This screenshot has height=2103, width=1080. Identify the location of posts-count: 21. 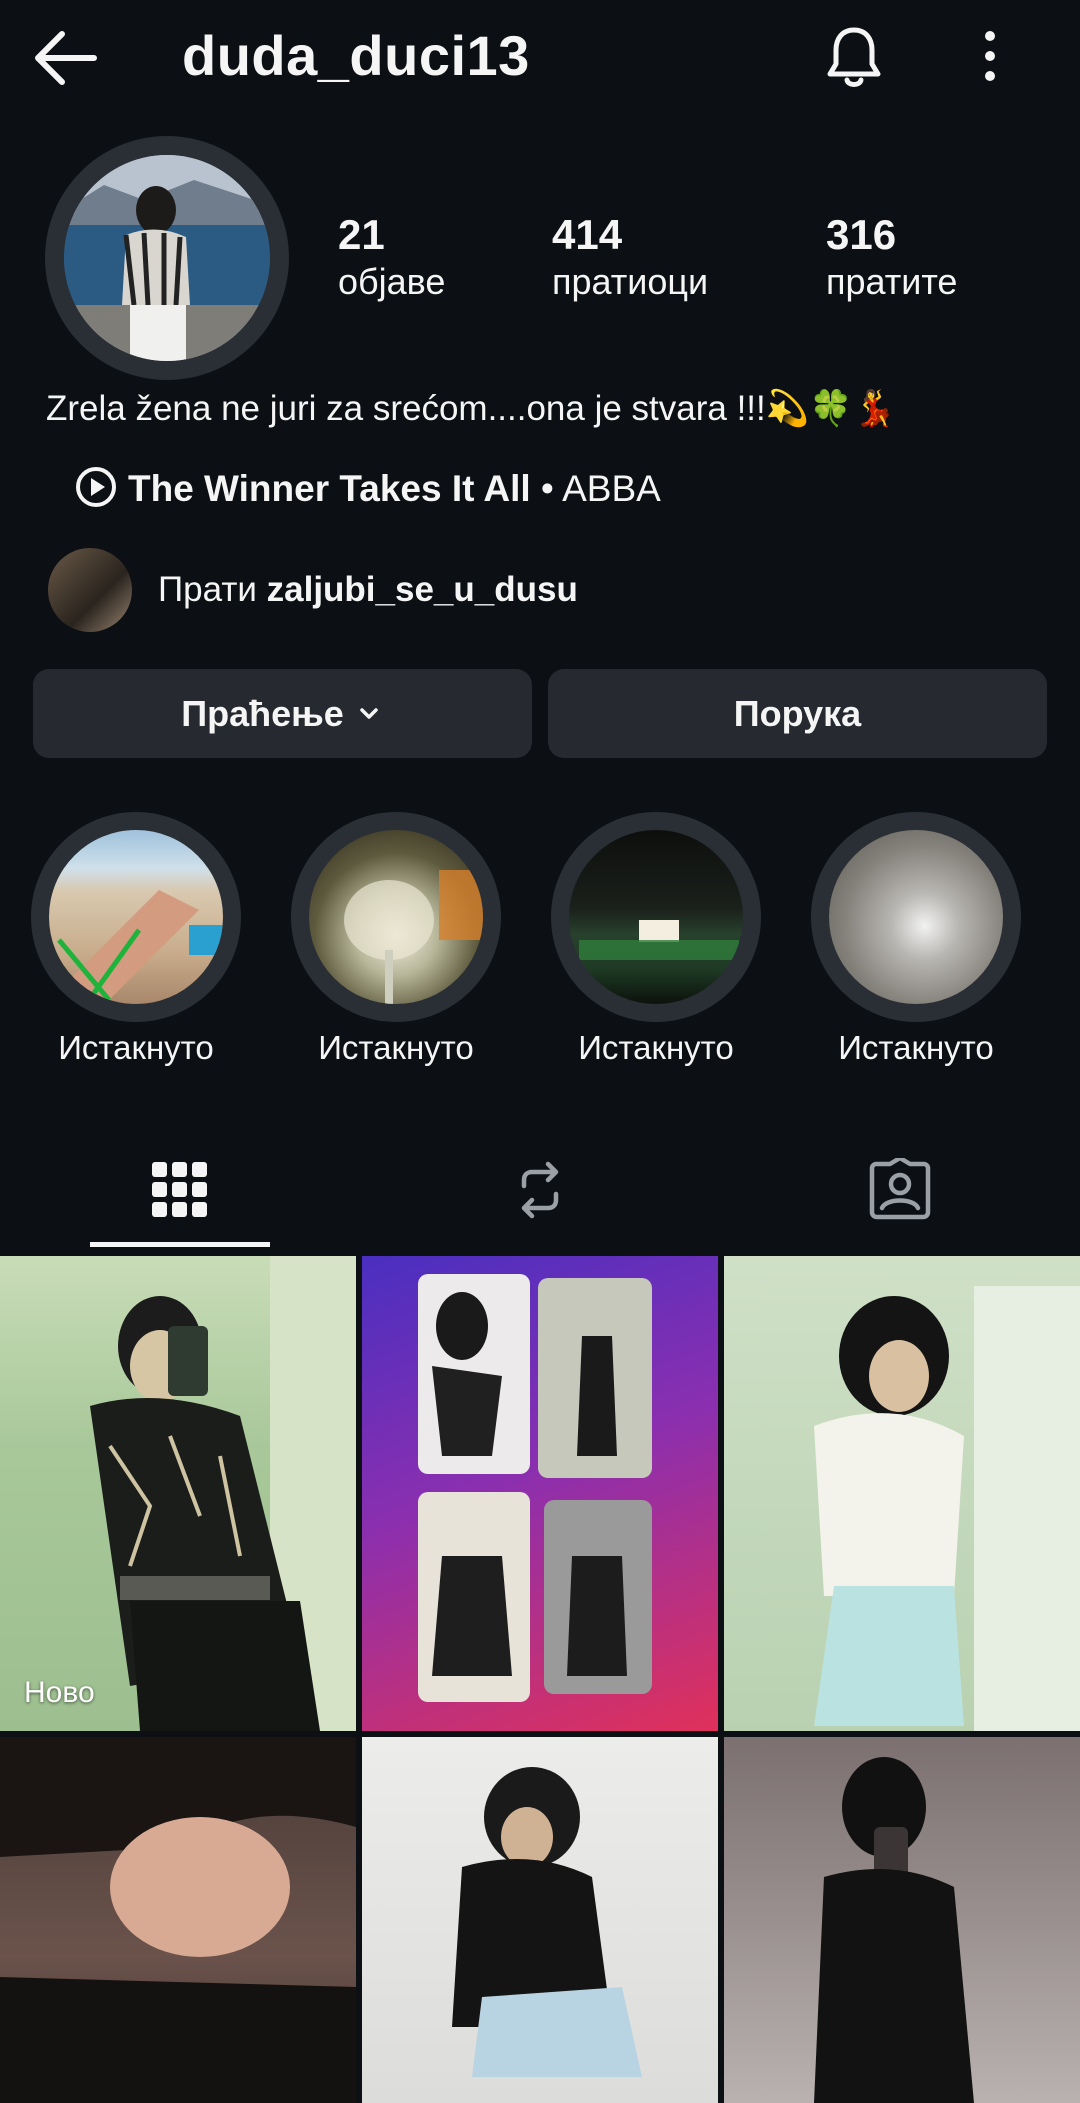
(361, 234).